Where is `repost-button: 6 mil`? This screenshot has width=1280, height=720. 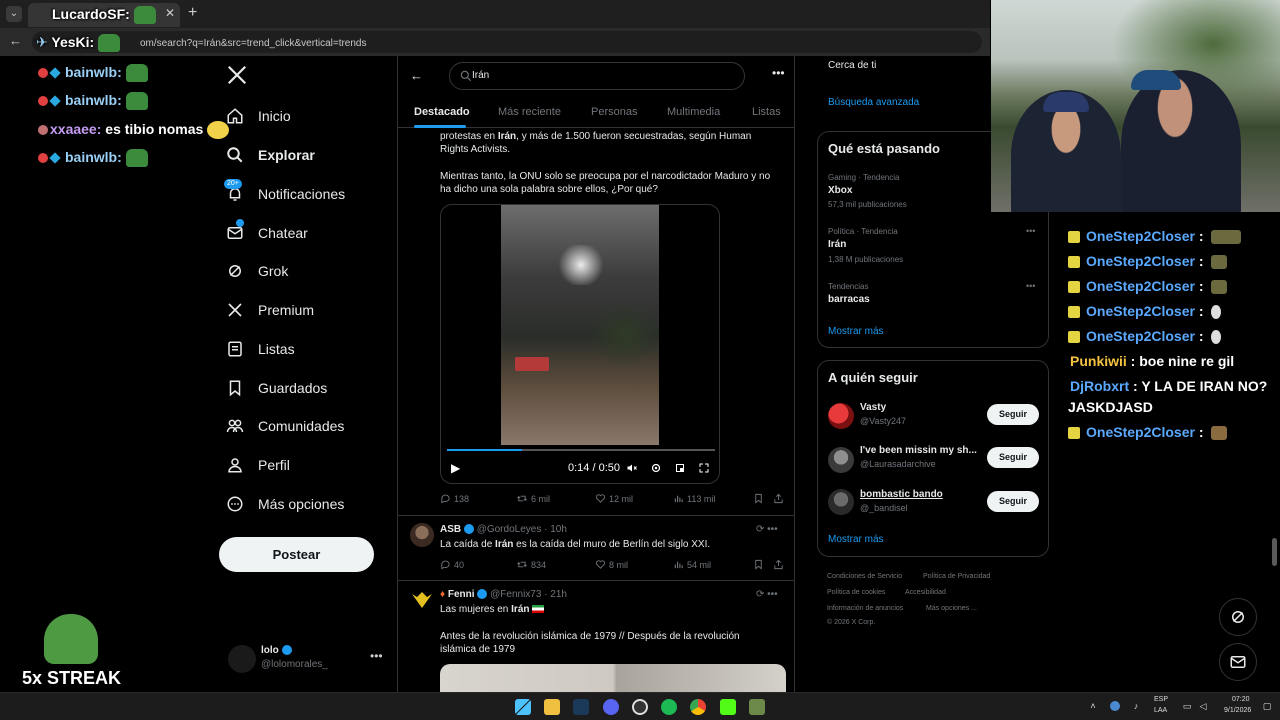 repost-button: 6 mil is located at coordinates (533, 498).